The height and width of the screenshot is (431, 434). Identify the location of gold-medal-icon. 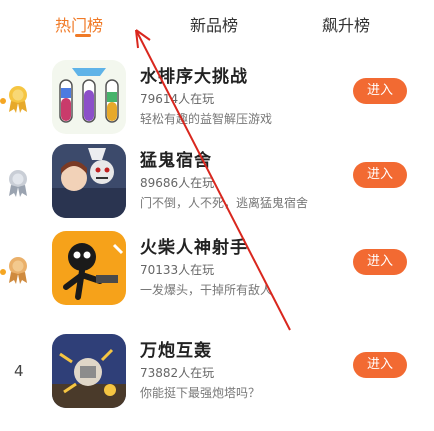
(18, 99).